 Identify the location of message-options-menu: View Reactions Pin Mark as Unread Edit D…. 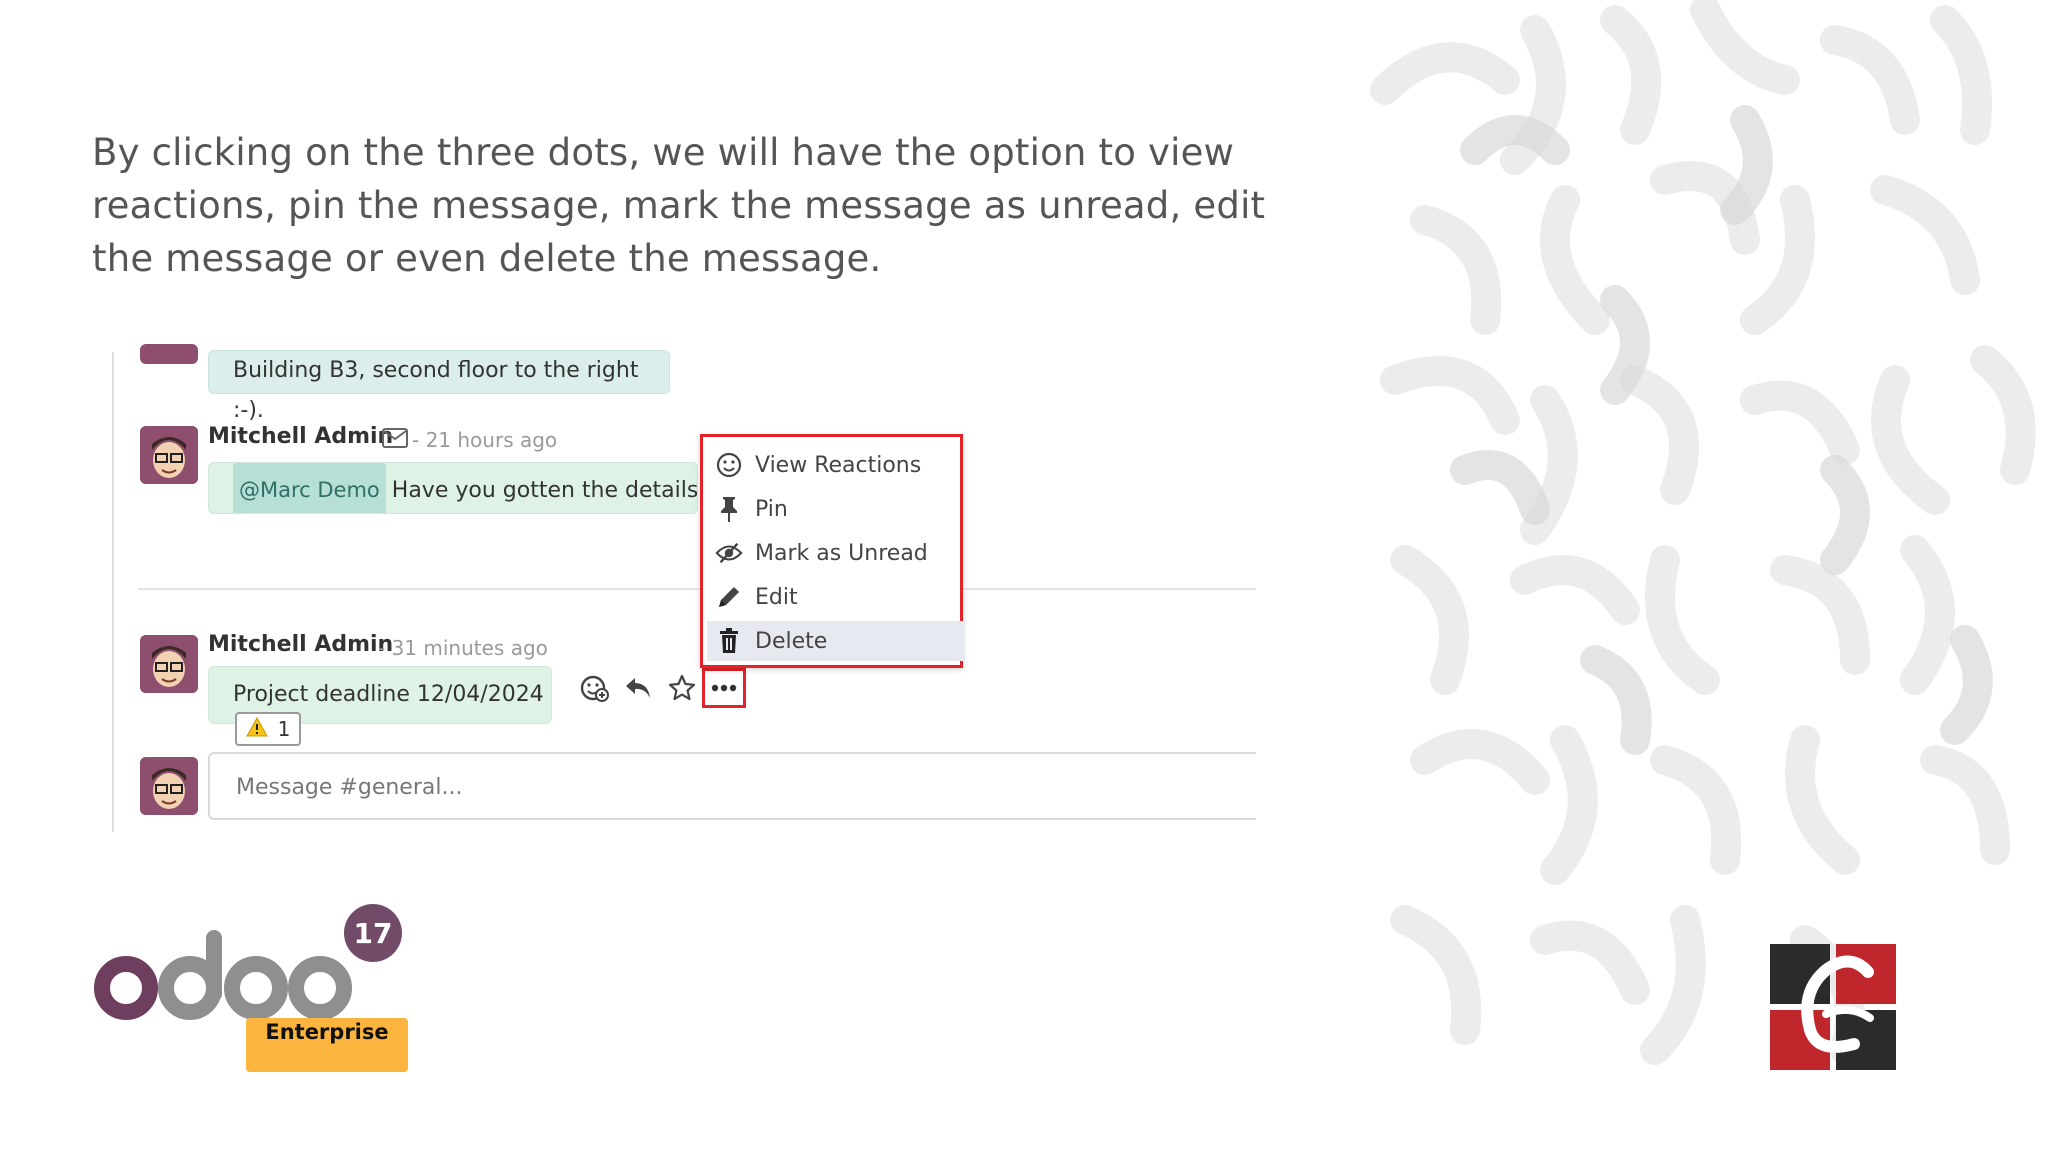
(832, 551).